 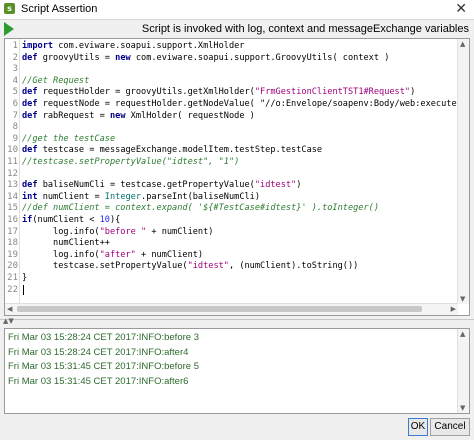 What do you see at coordinates (462, 299) in the screenshot?
I see `scroll-down-icon: ▼` at bounding box center [462, 299].